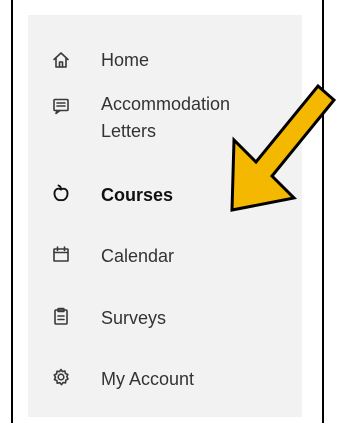  What do you see at coordinates (61, 106) in the screenshot?
I see `letter-icon` at bounding box center [61, 106].